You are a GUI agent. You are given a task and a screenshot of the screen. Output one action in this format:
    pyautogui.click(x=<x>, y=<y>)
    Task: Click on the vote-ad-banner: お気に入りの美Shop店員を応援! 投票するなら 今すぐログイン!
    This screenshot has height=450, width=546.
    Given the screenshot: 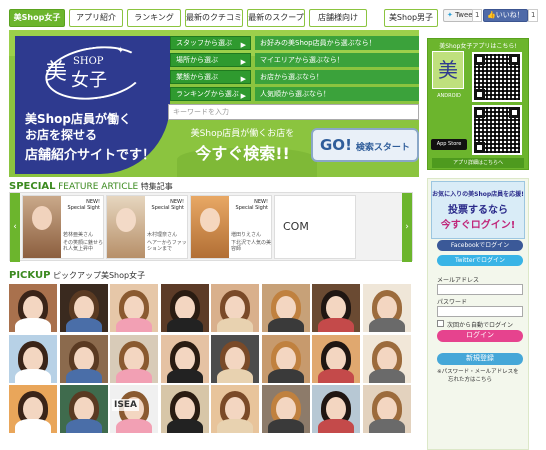 What is the action you would take?
    pyautogui.click(x=478, y=210)
    